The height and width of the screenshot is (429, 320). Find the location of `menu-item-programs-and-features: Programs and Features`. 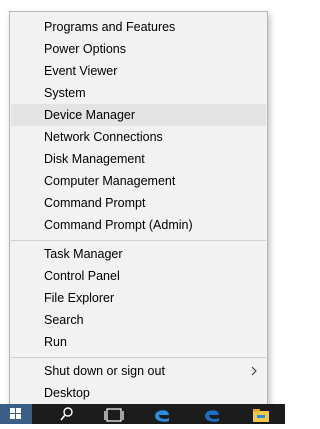

menu-item-programs-and-features: Programs and Features is located at coordinates (138, 27).